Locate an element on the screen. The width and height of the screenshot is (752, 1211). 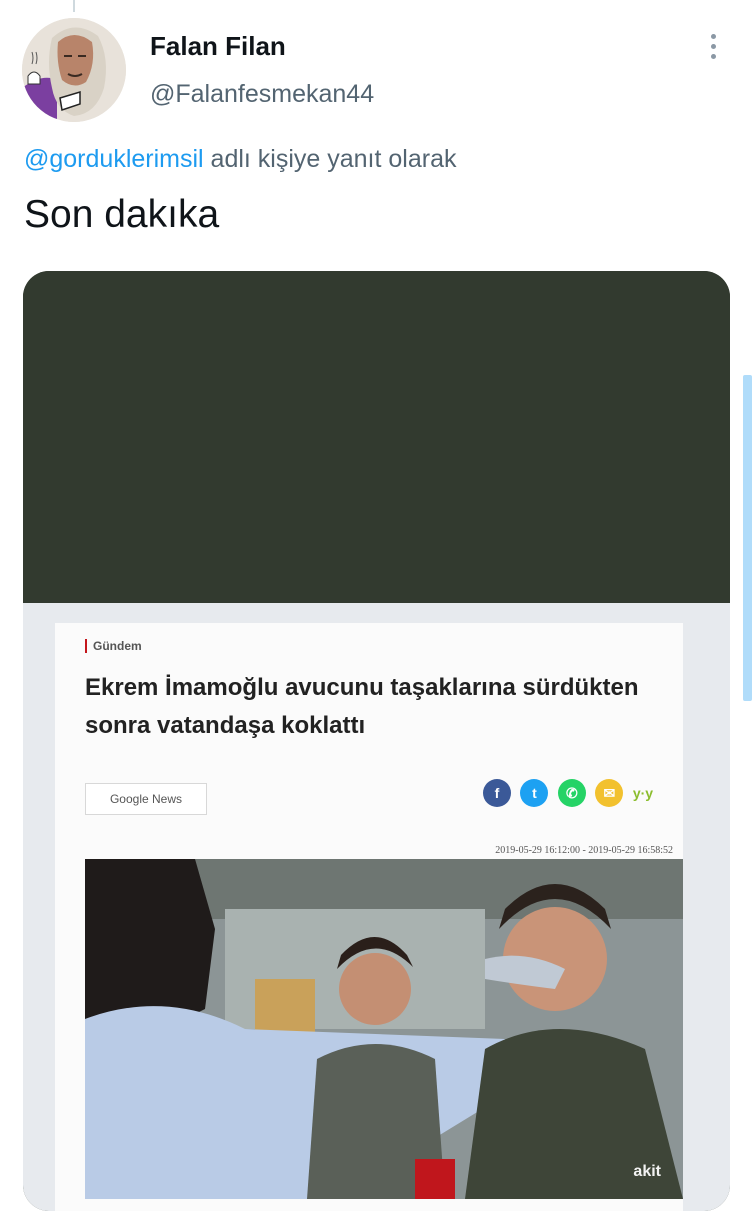
thread-connector-line is located at coordinates (74, 6).